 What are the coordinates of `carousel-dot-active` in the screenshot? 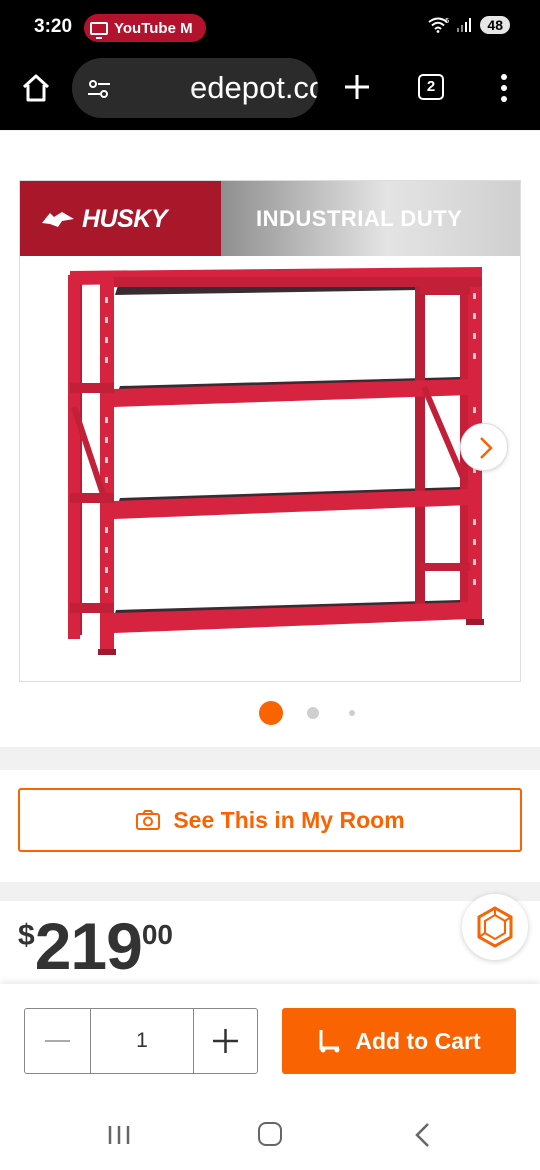 It's located at (271, 713).